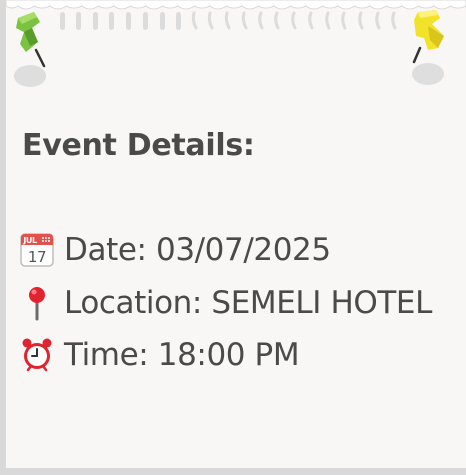 The height and width of the screenshot is (475, 466). I want to click on event-date-label: Date: 03/07/2025, so click(197, 250).